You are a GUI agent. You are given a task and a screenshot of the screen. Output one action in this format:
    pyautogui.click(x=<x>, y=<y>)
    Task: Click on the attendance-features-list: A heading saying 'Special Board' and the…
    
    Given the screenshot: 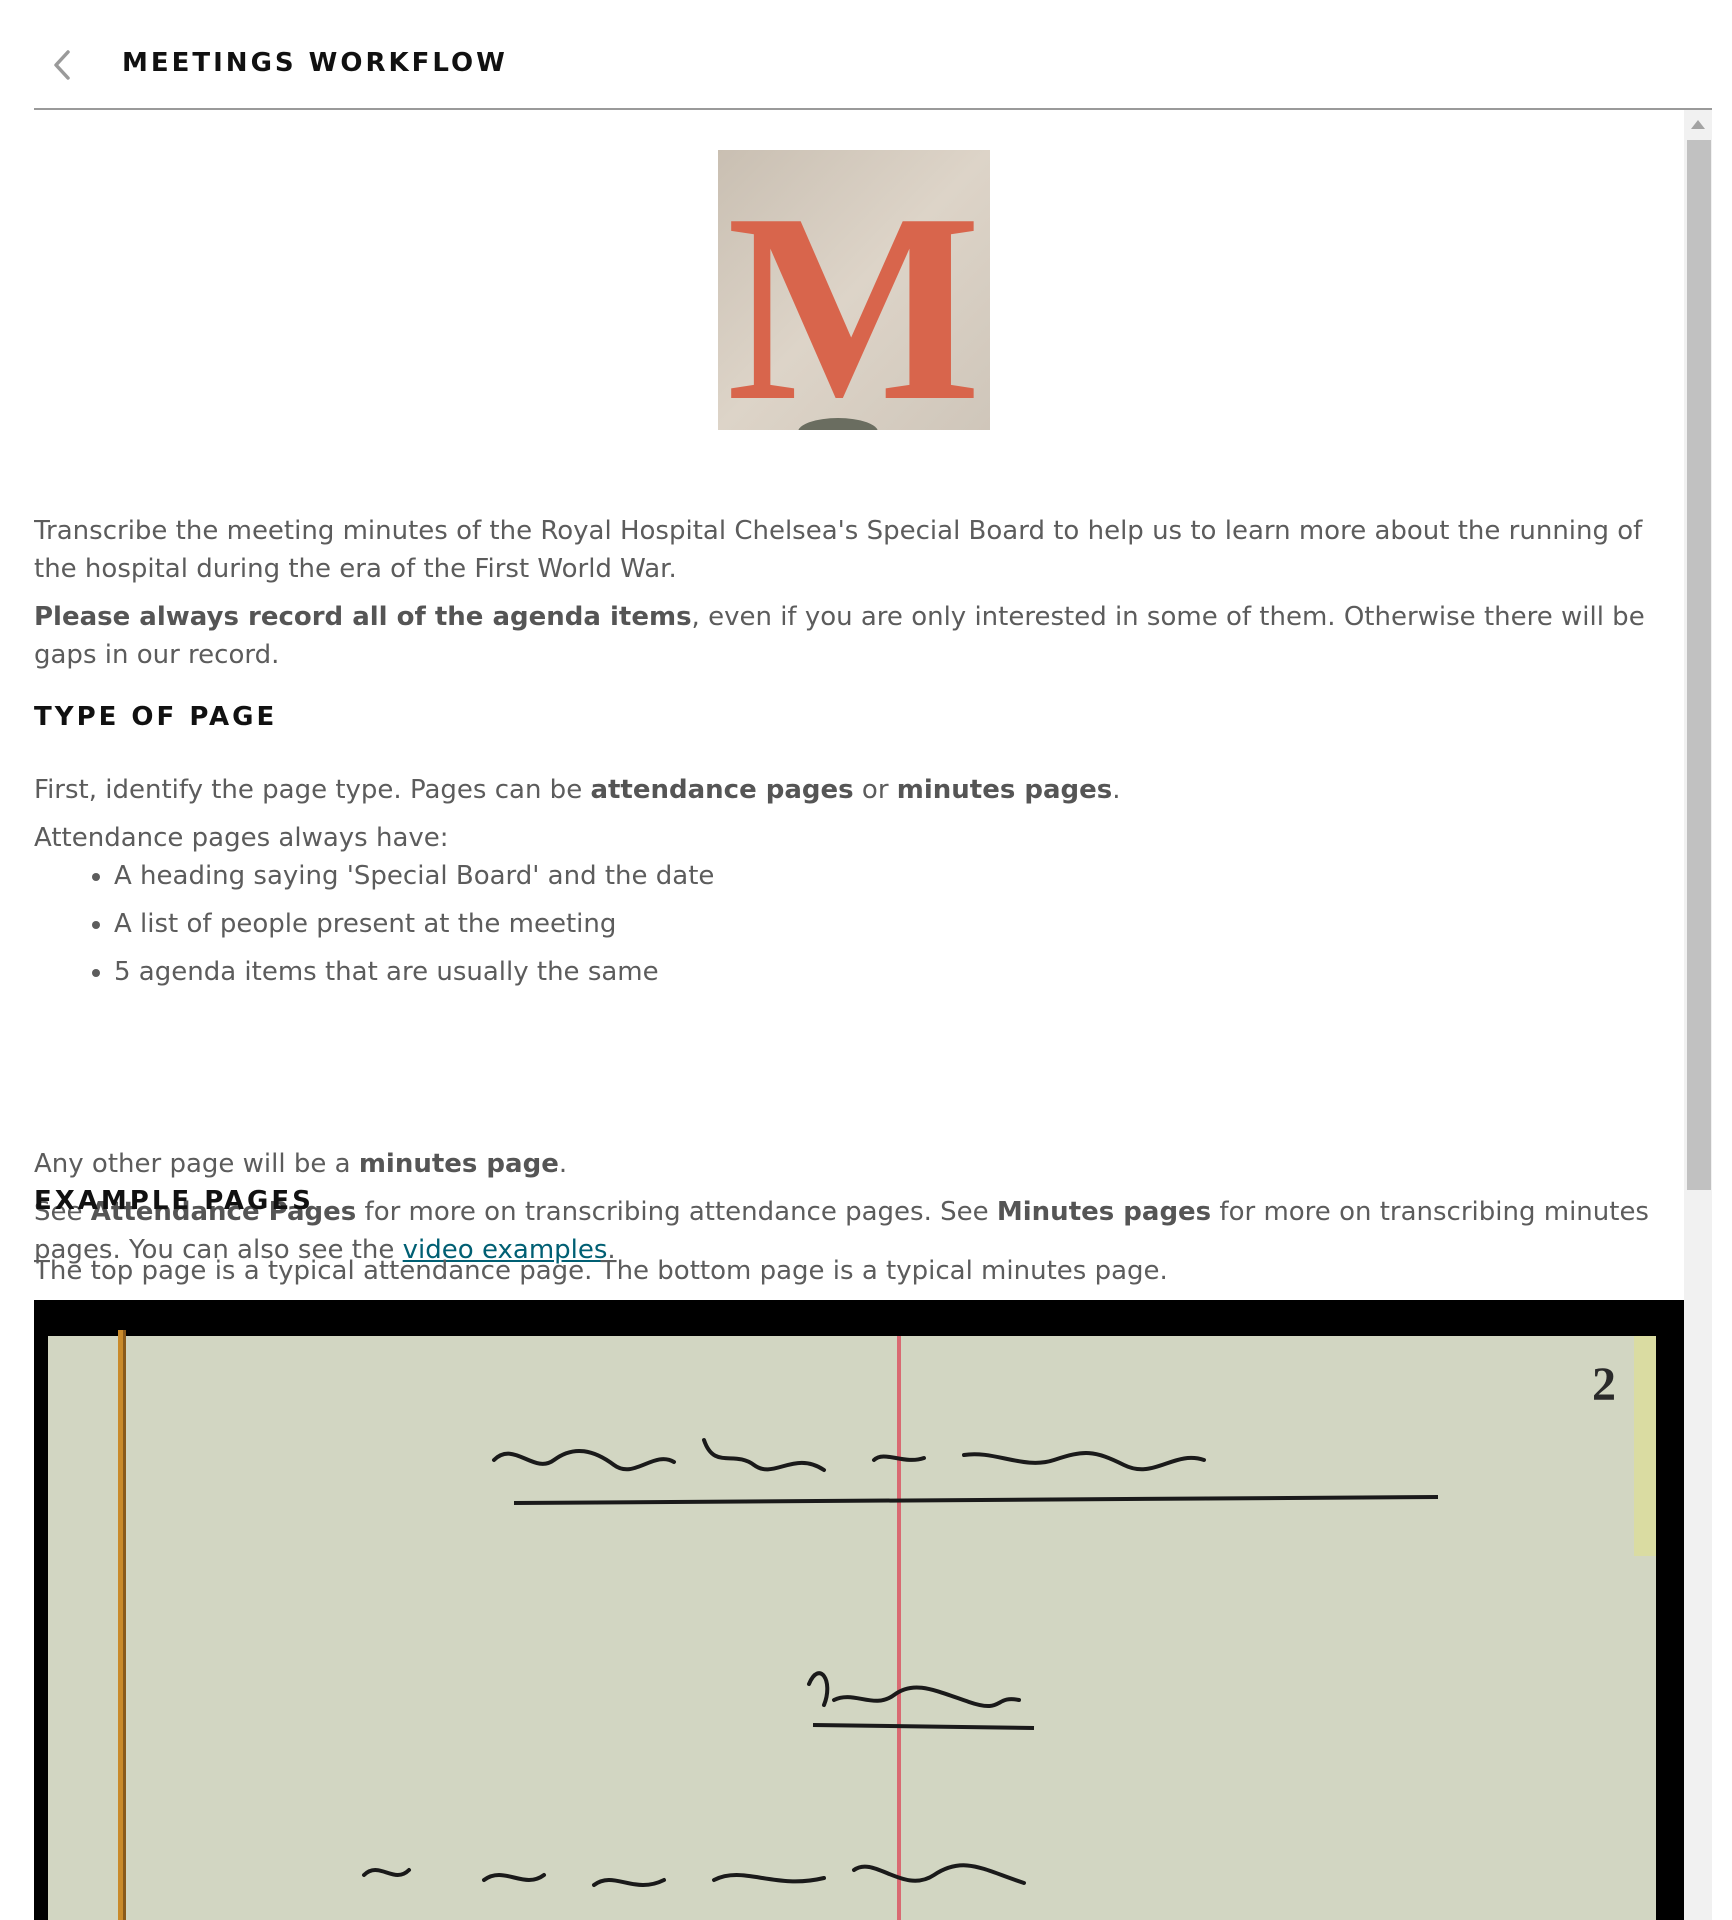 What is the action you would take?
    pyautogui.click(x=404, y=929)
    